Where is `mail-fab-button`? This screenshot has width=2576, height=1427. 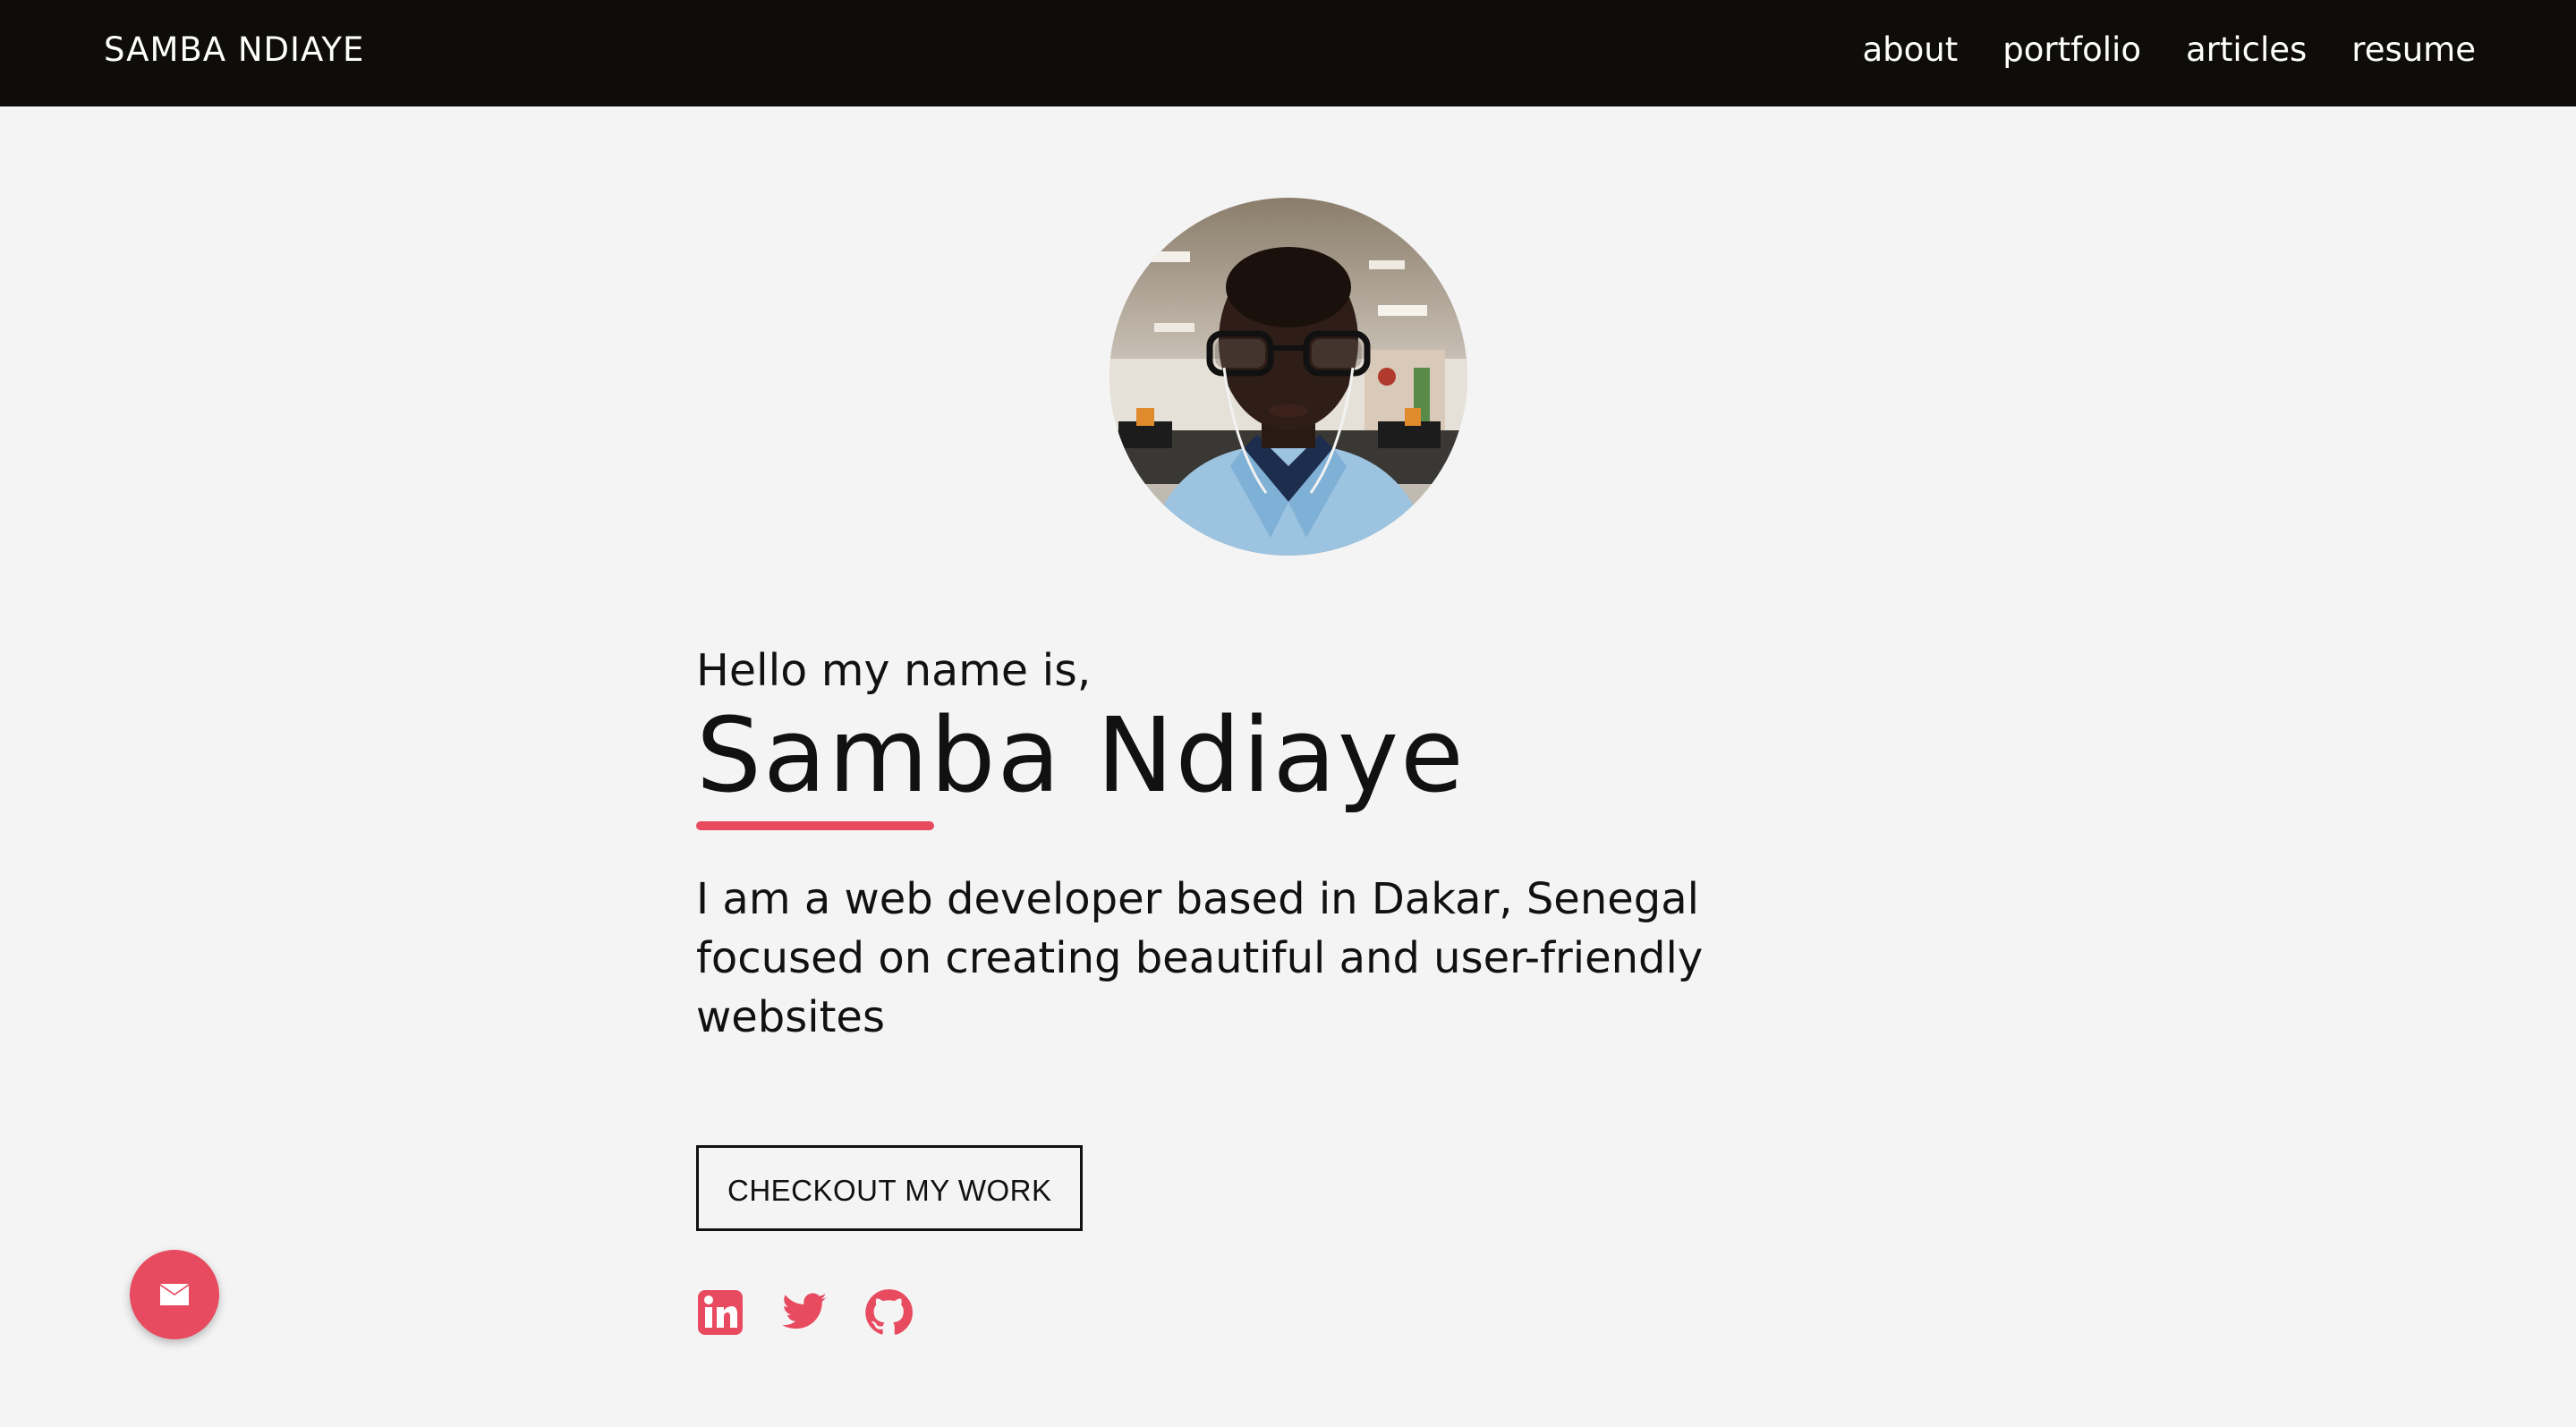 mail-fab-button is located at coordinates (174, 1294).